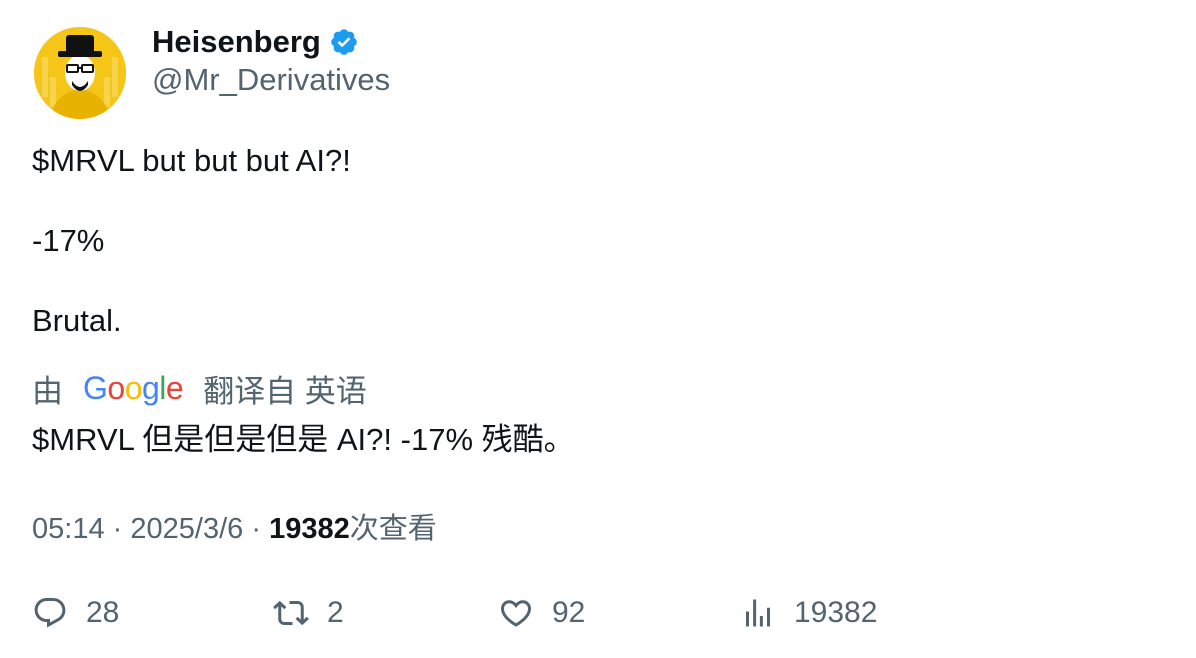  I want to click on heisenberg-avatar-image, so click(80, 73).